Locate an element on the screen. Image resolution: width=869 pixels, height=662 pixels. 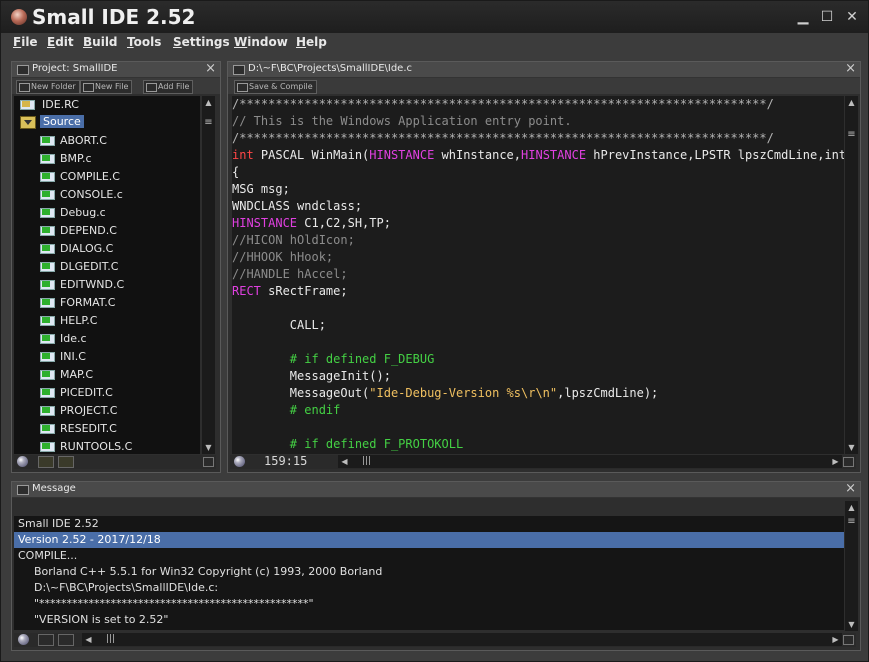
tree-file-item: RUNTOOLS.C is located at coordinates (118, 446).